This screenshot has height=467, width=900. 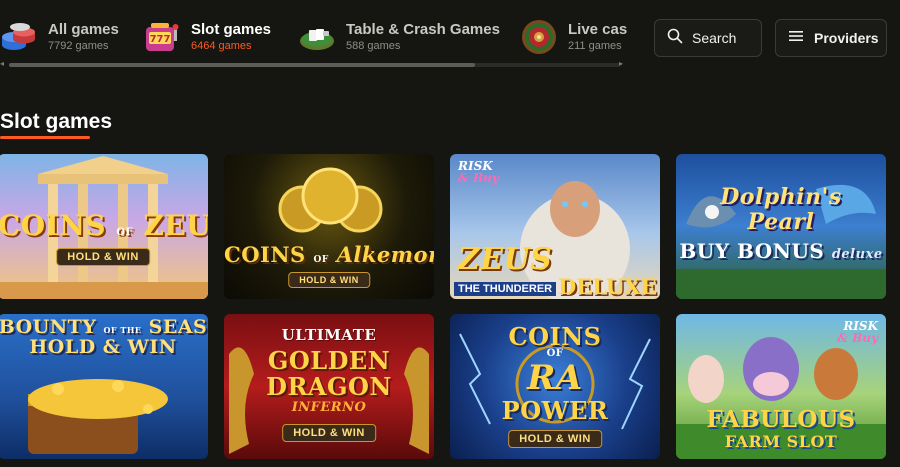 I want to click on game-subtitle: GOLDEN, so click(x=329, y=360).